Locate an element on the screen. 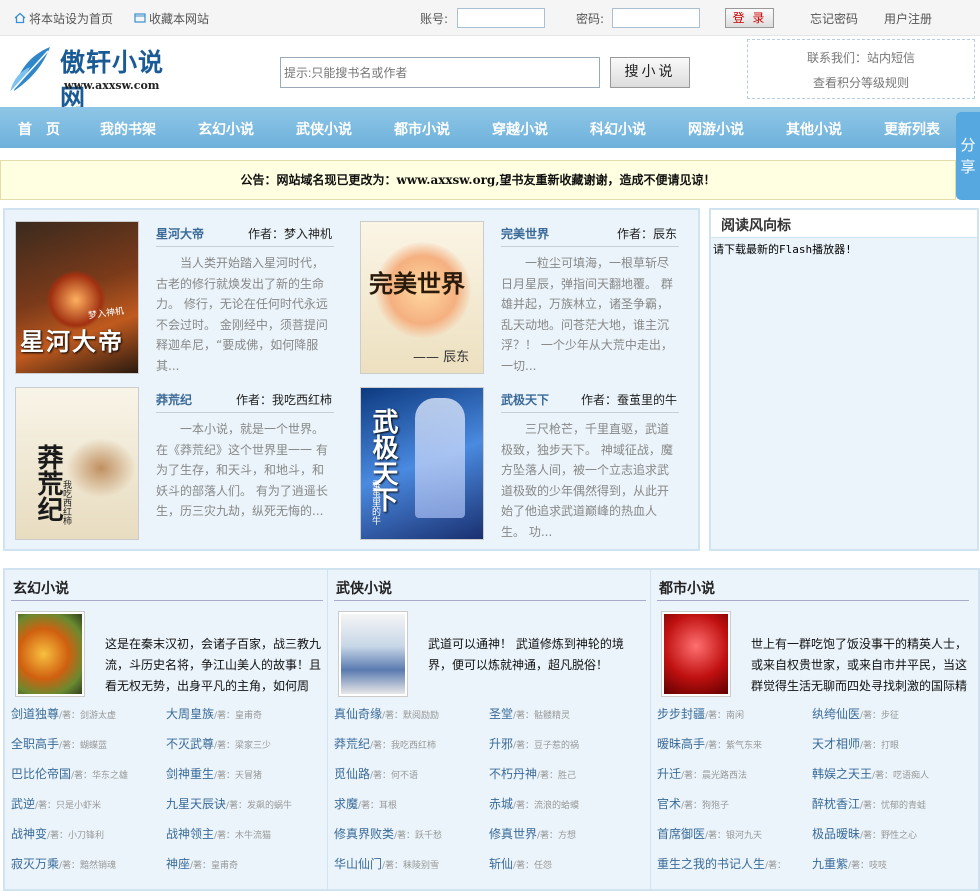  book-name: 巴比伦帝国 is located at coordinates (41, 774).